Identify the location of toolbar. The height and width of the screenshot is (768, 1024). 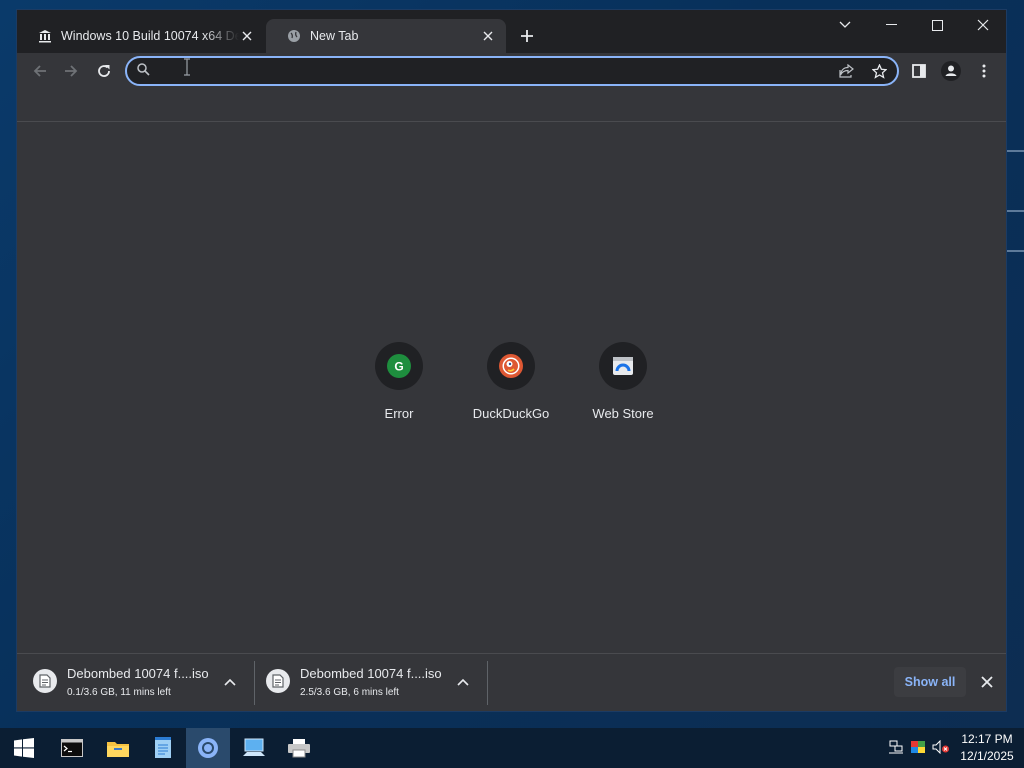
(511, 71).